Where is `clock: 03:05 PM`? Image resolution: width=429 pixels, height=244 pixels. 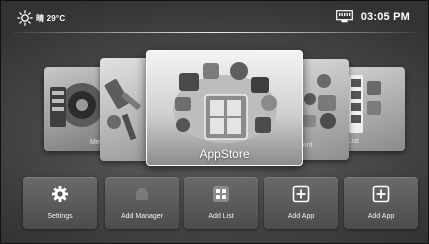
clock: 03:05 PM is located at coordinates (385, 16).